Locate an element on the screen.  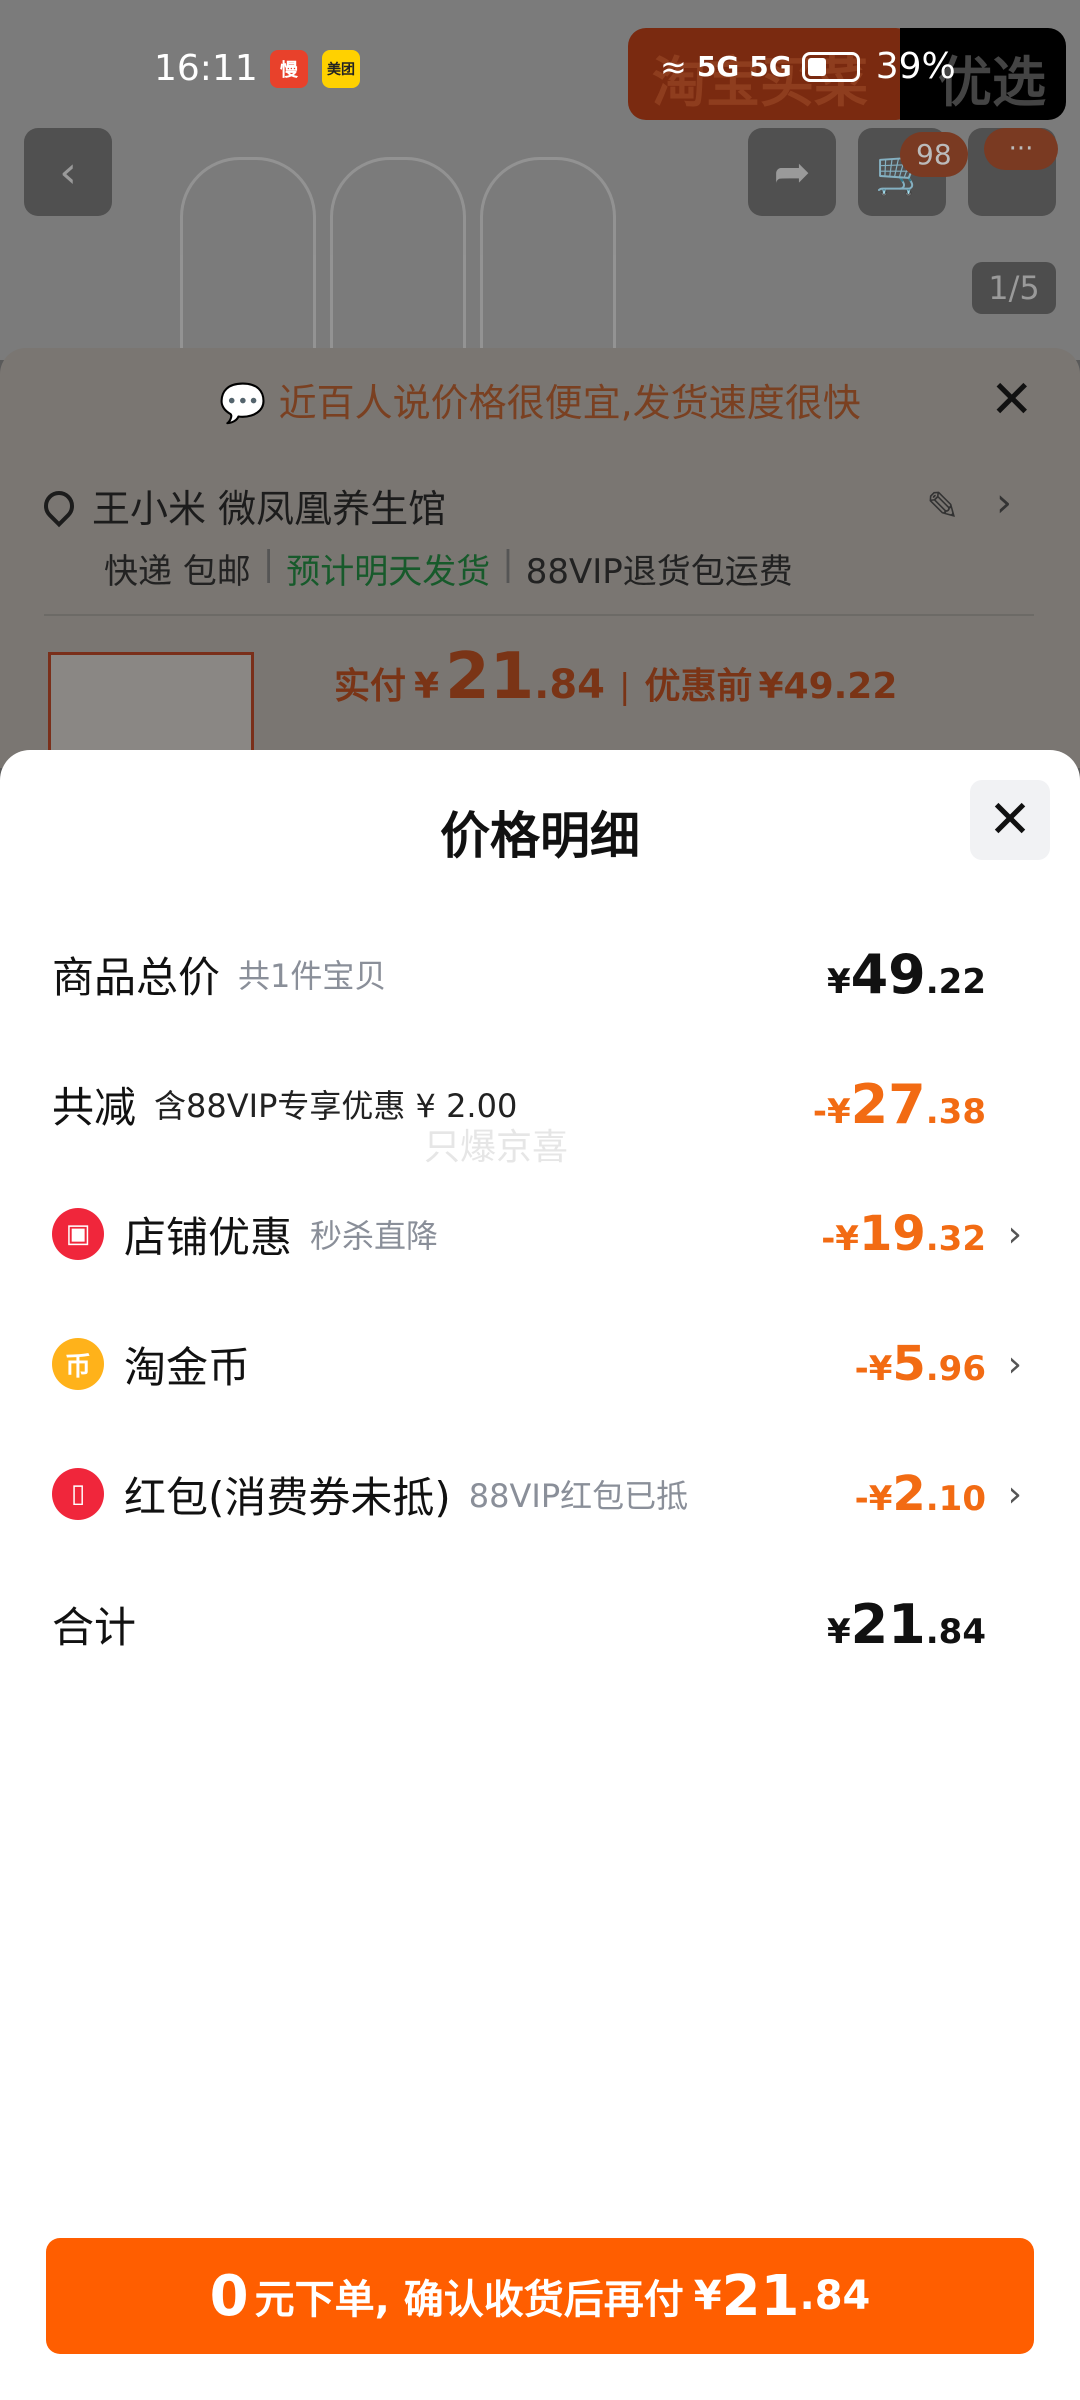
location-pin-icon is located at coordinates (59, 505).